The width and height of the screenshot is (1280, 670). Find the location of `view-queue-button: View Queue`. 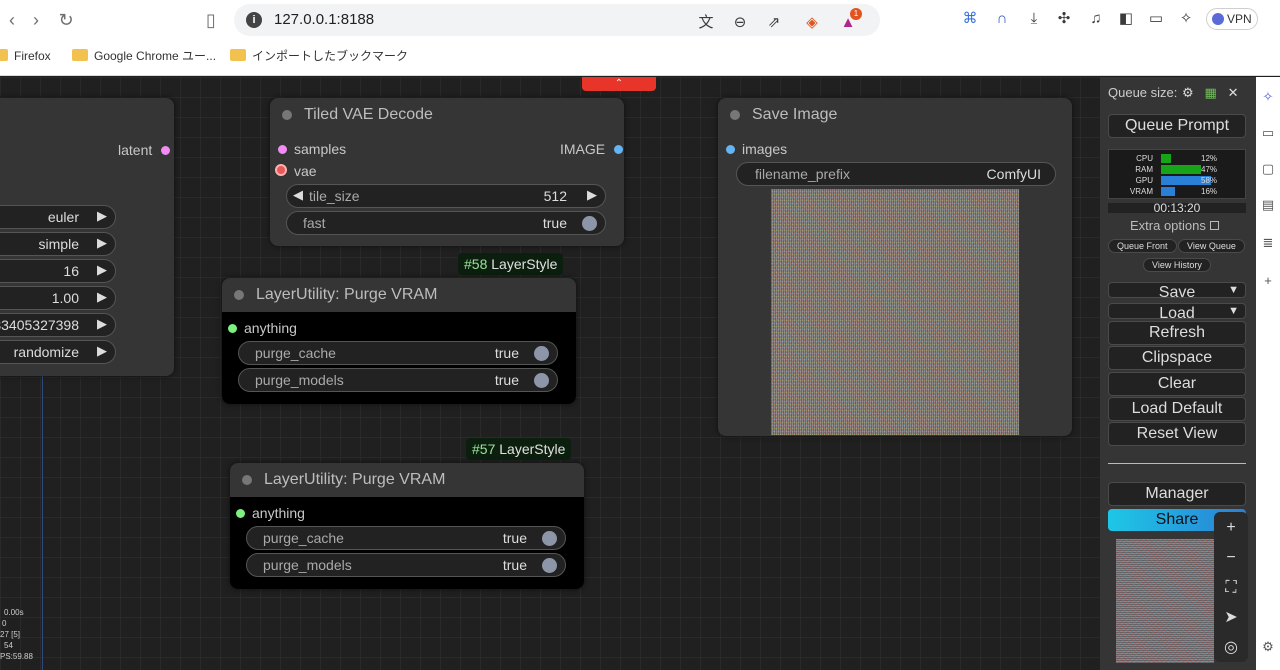

view-queue-button: View Queue is located at coordinates (1211, 246).